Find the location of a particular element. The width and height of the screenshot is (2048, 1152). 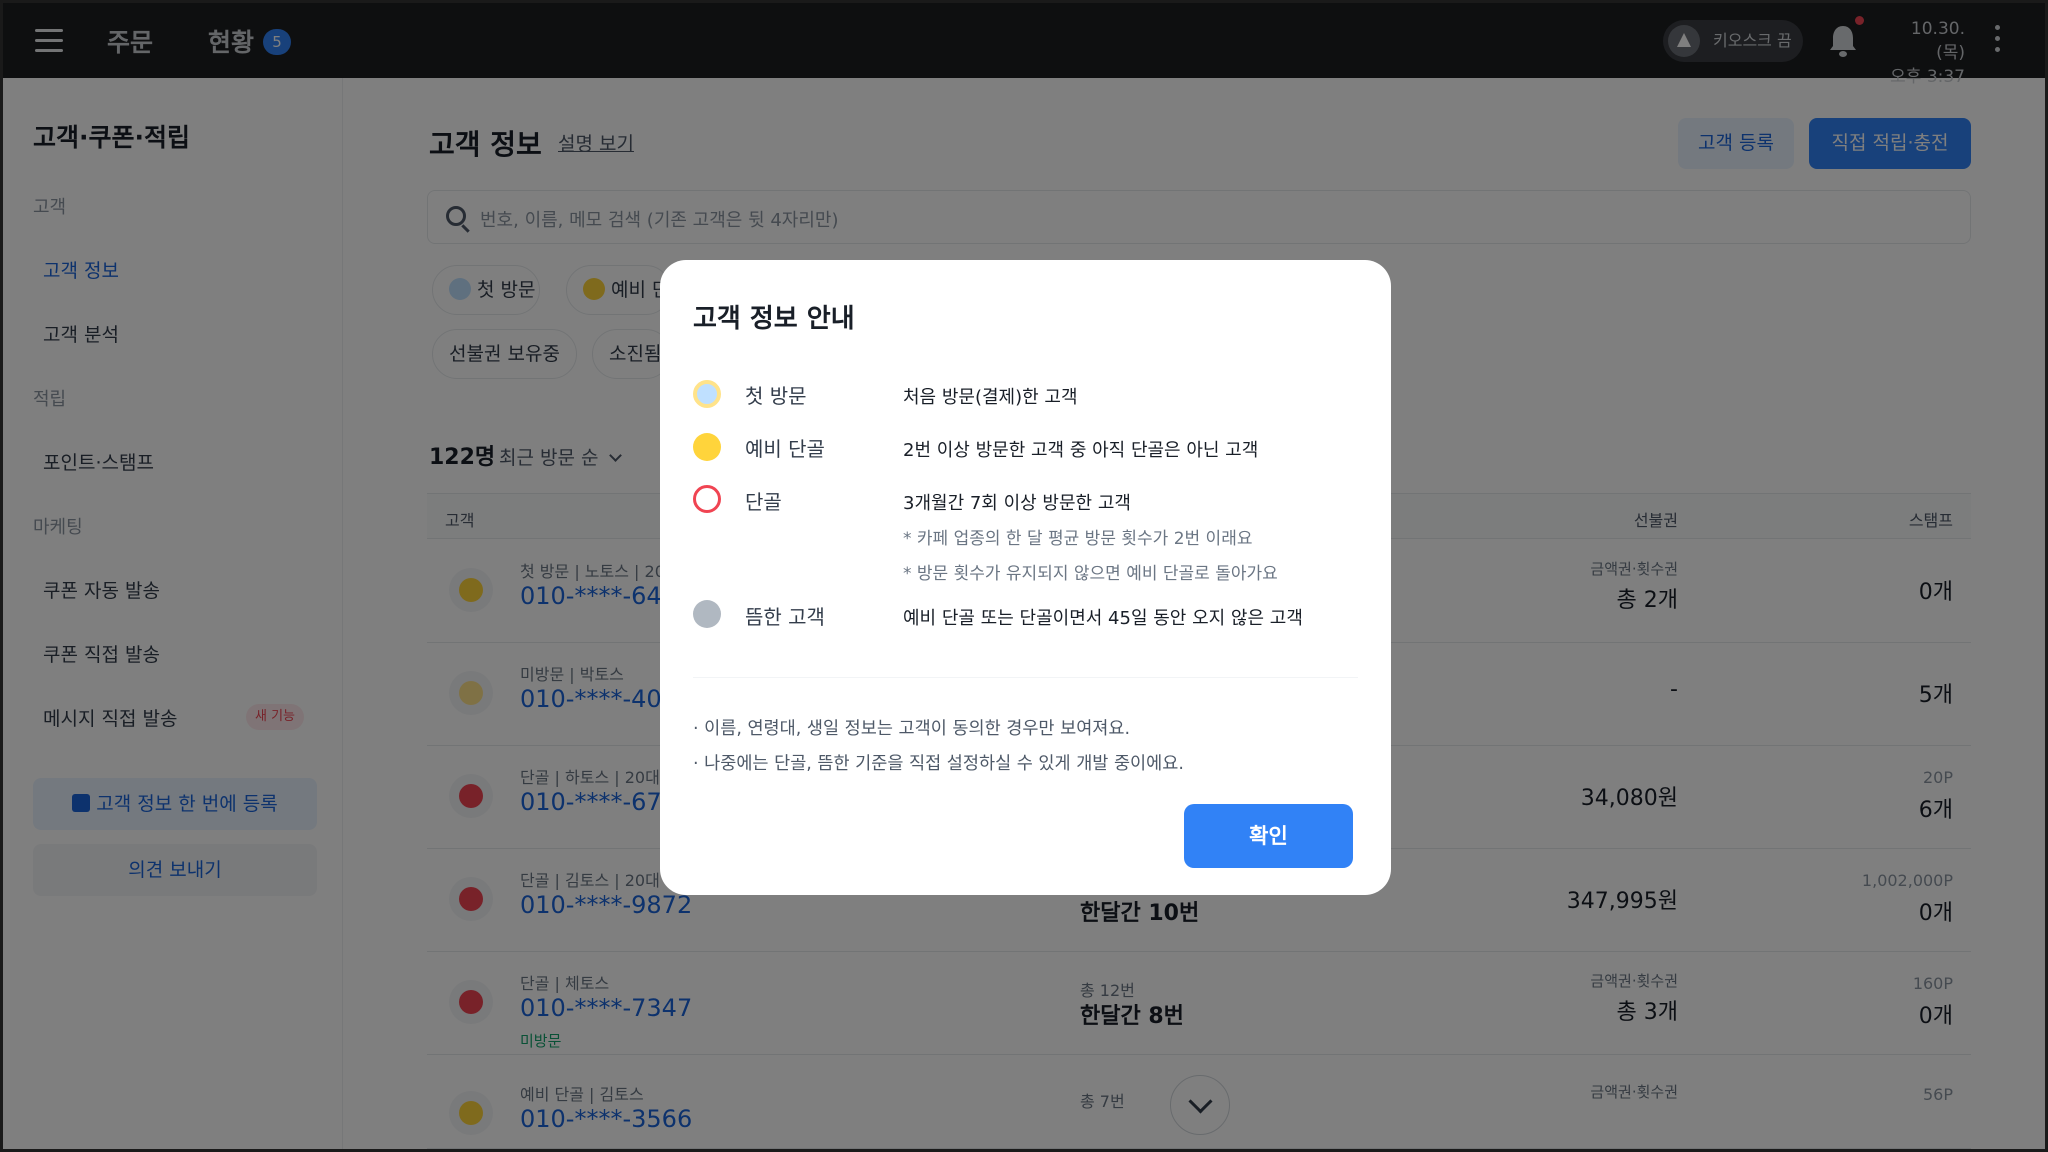

dialog-divider is located at coordinates (1025, 677).